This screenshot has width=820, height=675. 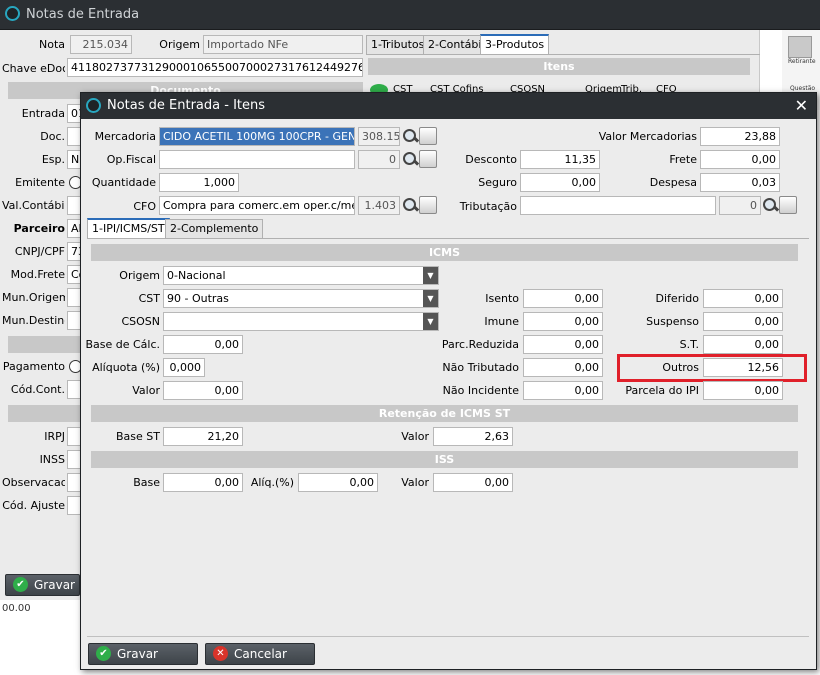 What do you see at coordinates (802, 61) in the screenshot?
I see `side-label-retirante: Retirante` at bounding box center [802, 61].